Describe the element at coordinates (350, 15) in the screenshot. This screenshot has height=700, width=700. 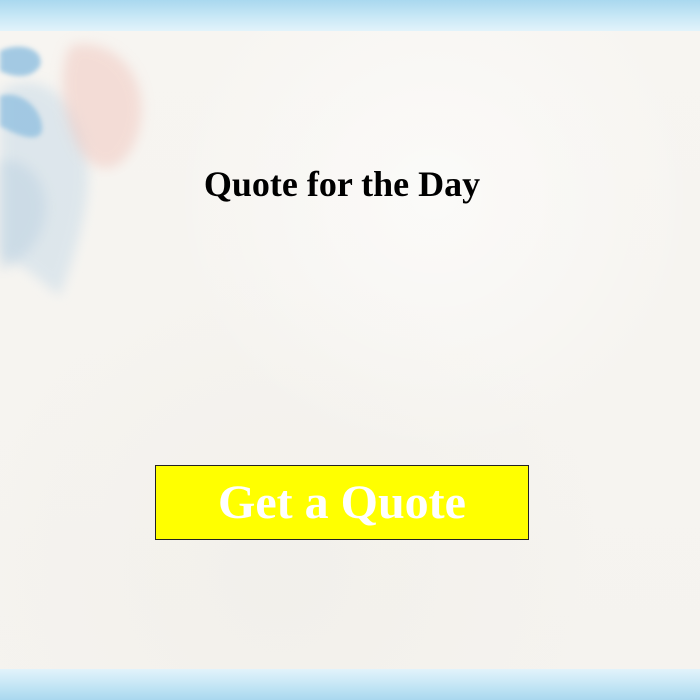
I see `top-border-bar` at that location.